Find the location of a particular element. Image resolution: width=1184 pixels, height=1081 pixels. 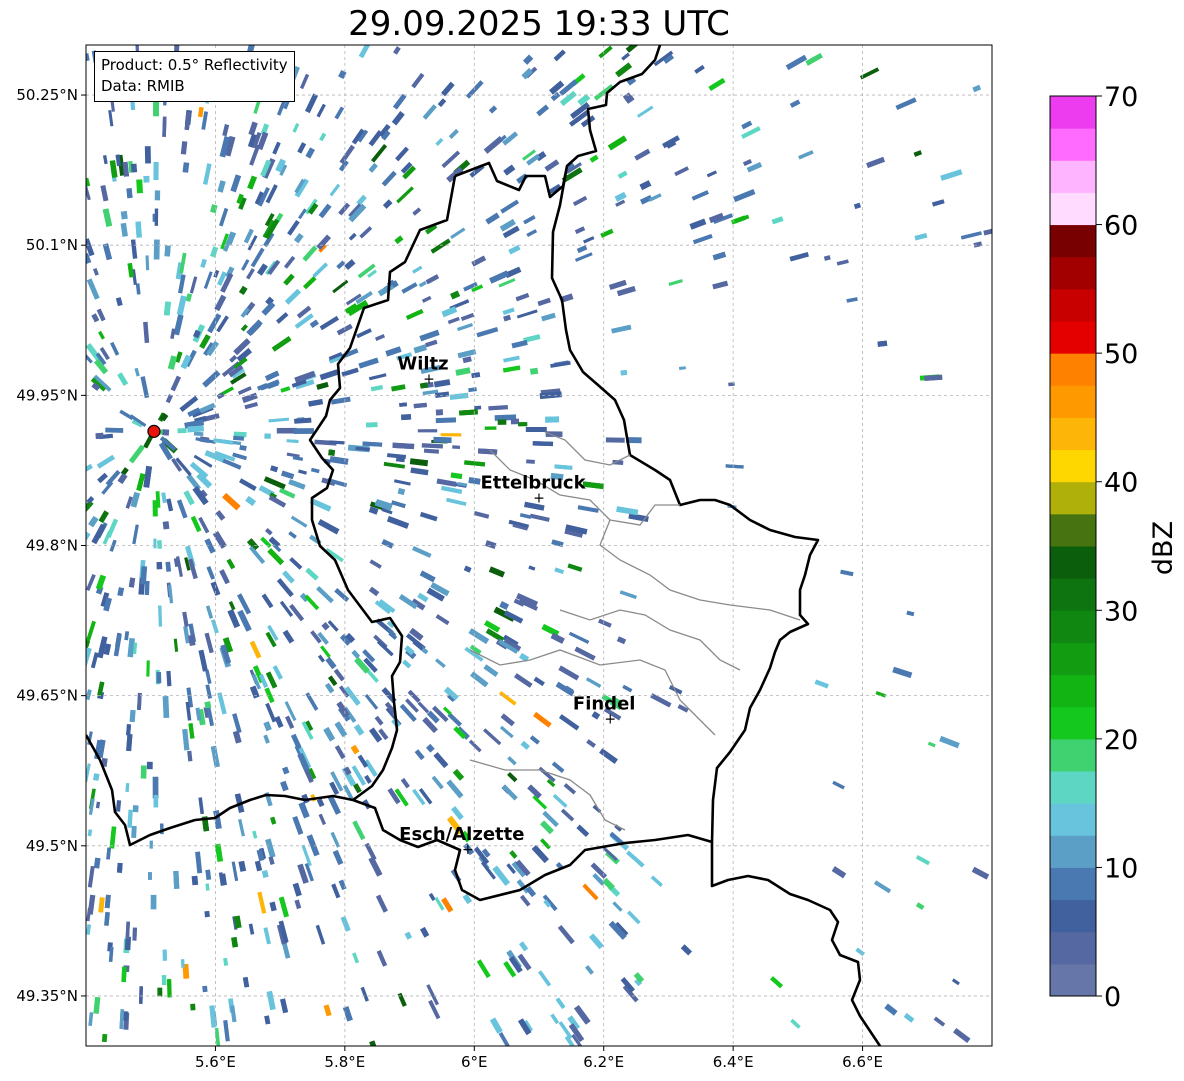

colorbar: 0 10 20 30 40 50 60 70 dBZ is located at coordinates (1114, 547).